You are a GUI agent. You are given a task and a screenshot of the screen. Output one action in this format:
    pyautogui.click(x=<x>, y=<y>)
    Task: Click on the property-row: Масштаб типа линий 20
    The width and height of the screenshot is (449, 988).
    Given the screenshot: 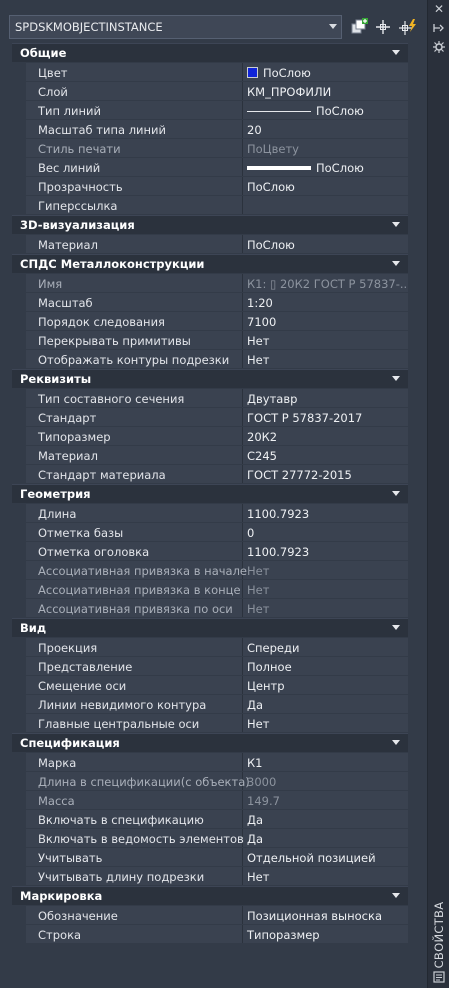 What is the action you would take?
    pyautogui.click(x=210, y=129)
    